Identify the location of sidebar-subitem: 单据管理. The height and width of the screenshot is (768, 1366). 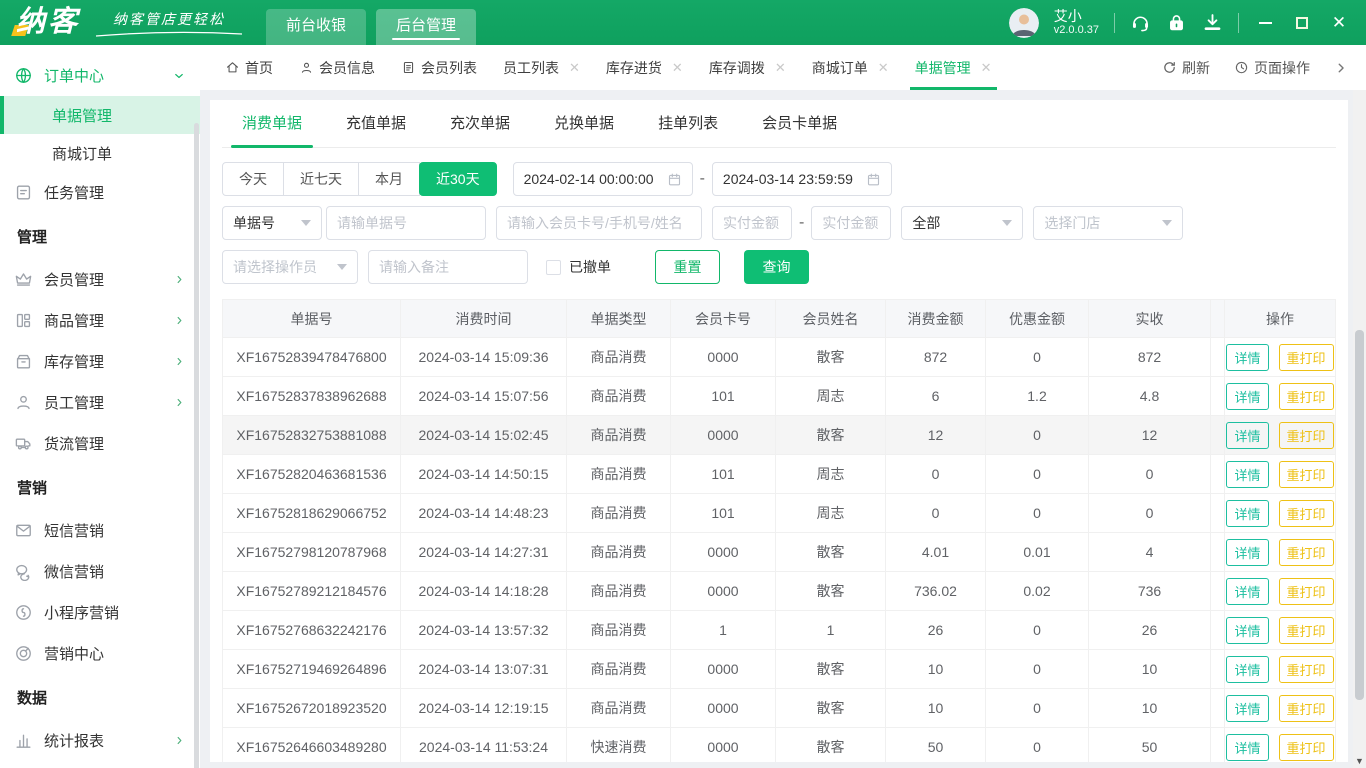
(100, 115).